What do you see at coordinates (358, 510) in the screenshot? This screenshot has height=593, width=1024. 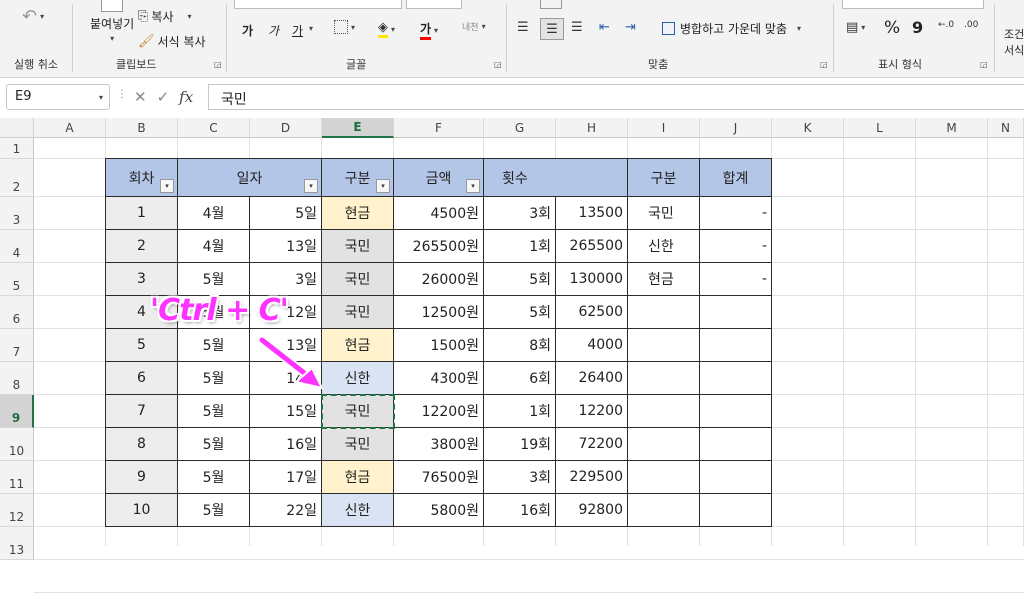 I see `cell-type: 신한` at bounding box center [358, 510].